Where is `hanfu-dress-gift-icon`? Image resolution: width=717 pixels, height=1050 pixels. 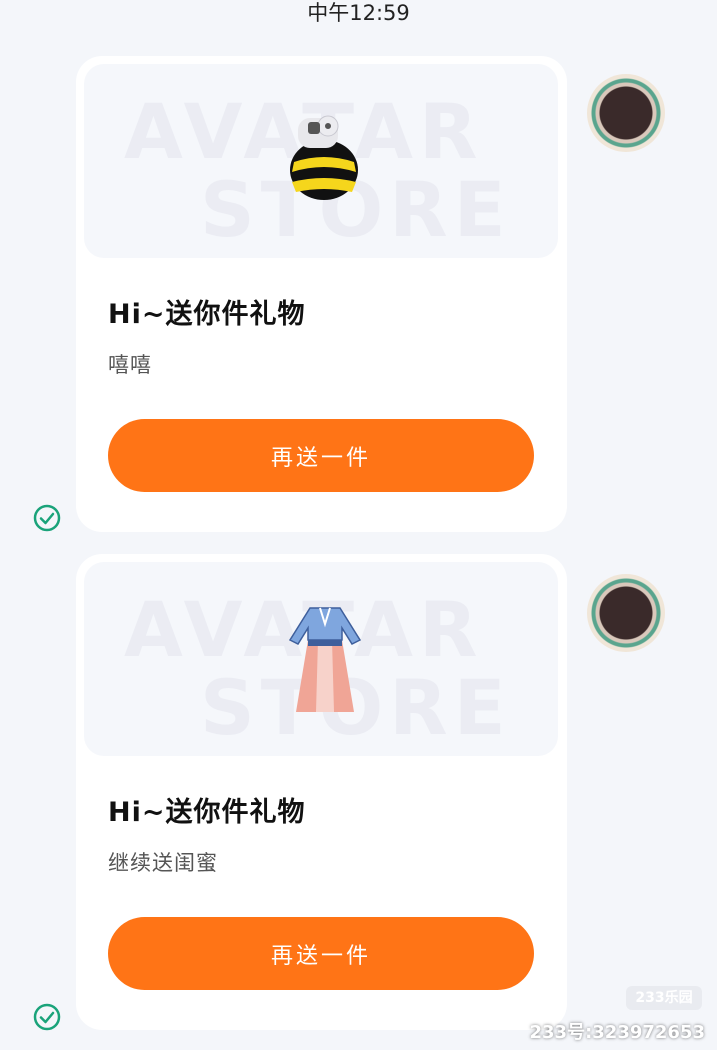
hanfu-dress-gift-icon is located at coordinates (325, 659).